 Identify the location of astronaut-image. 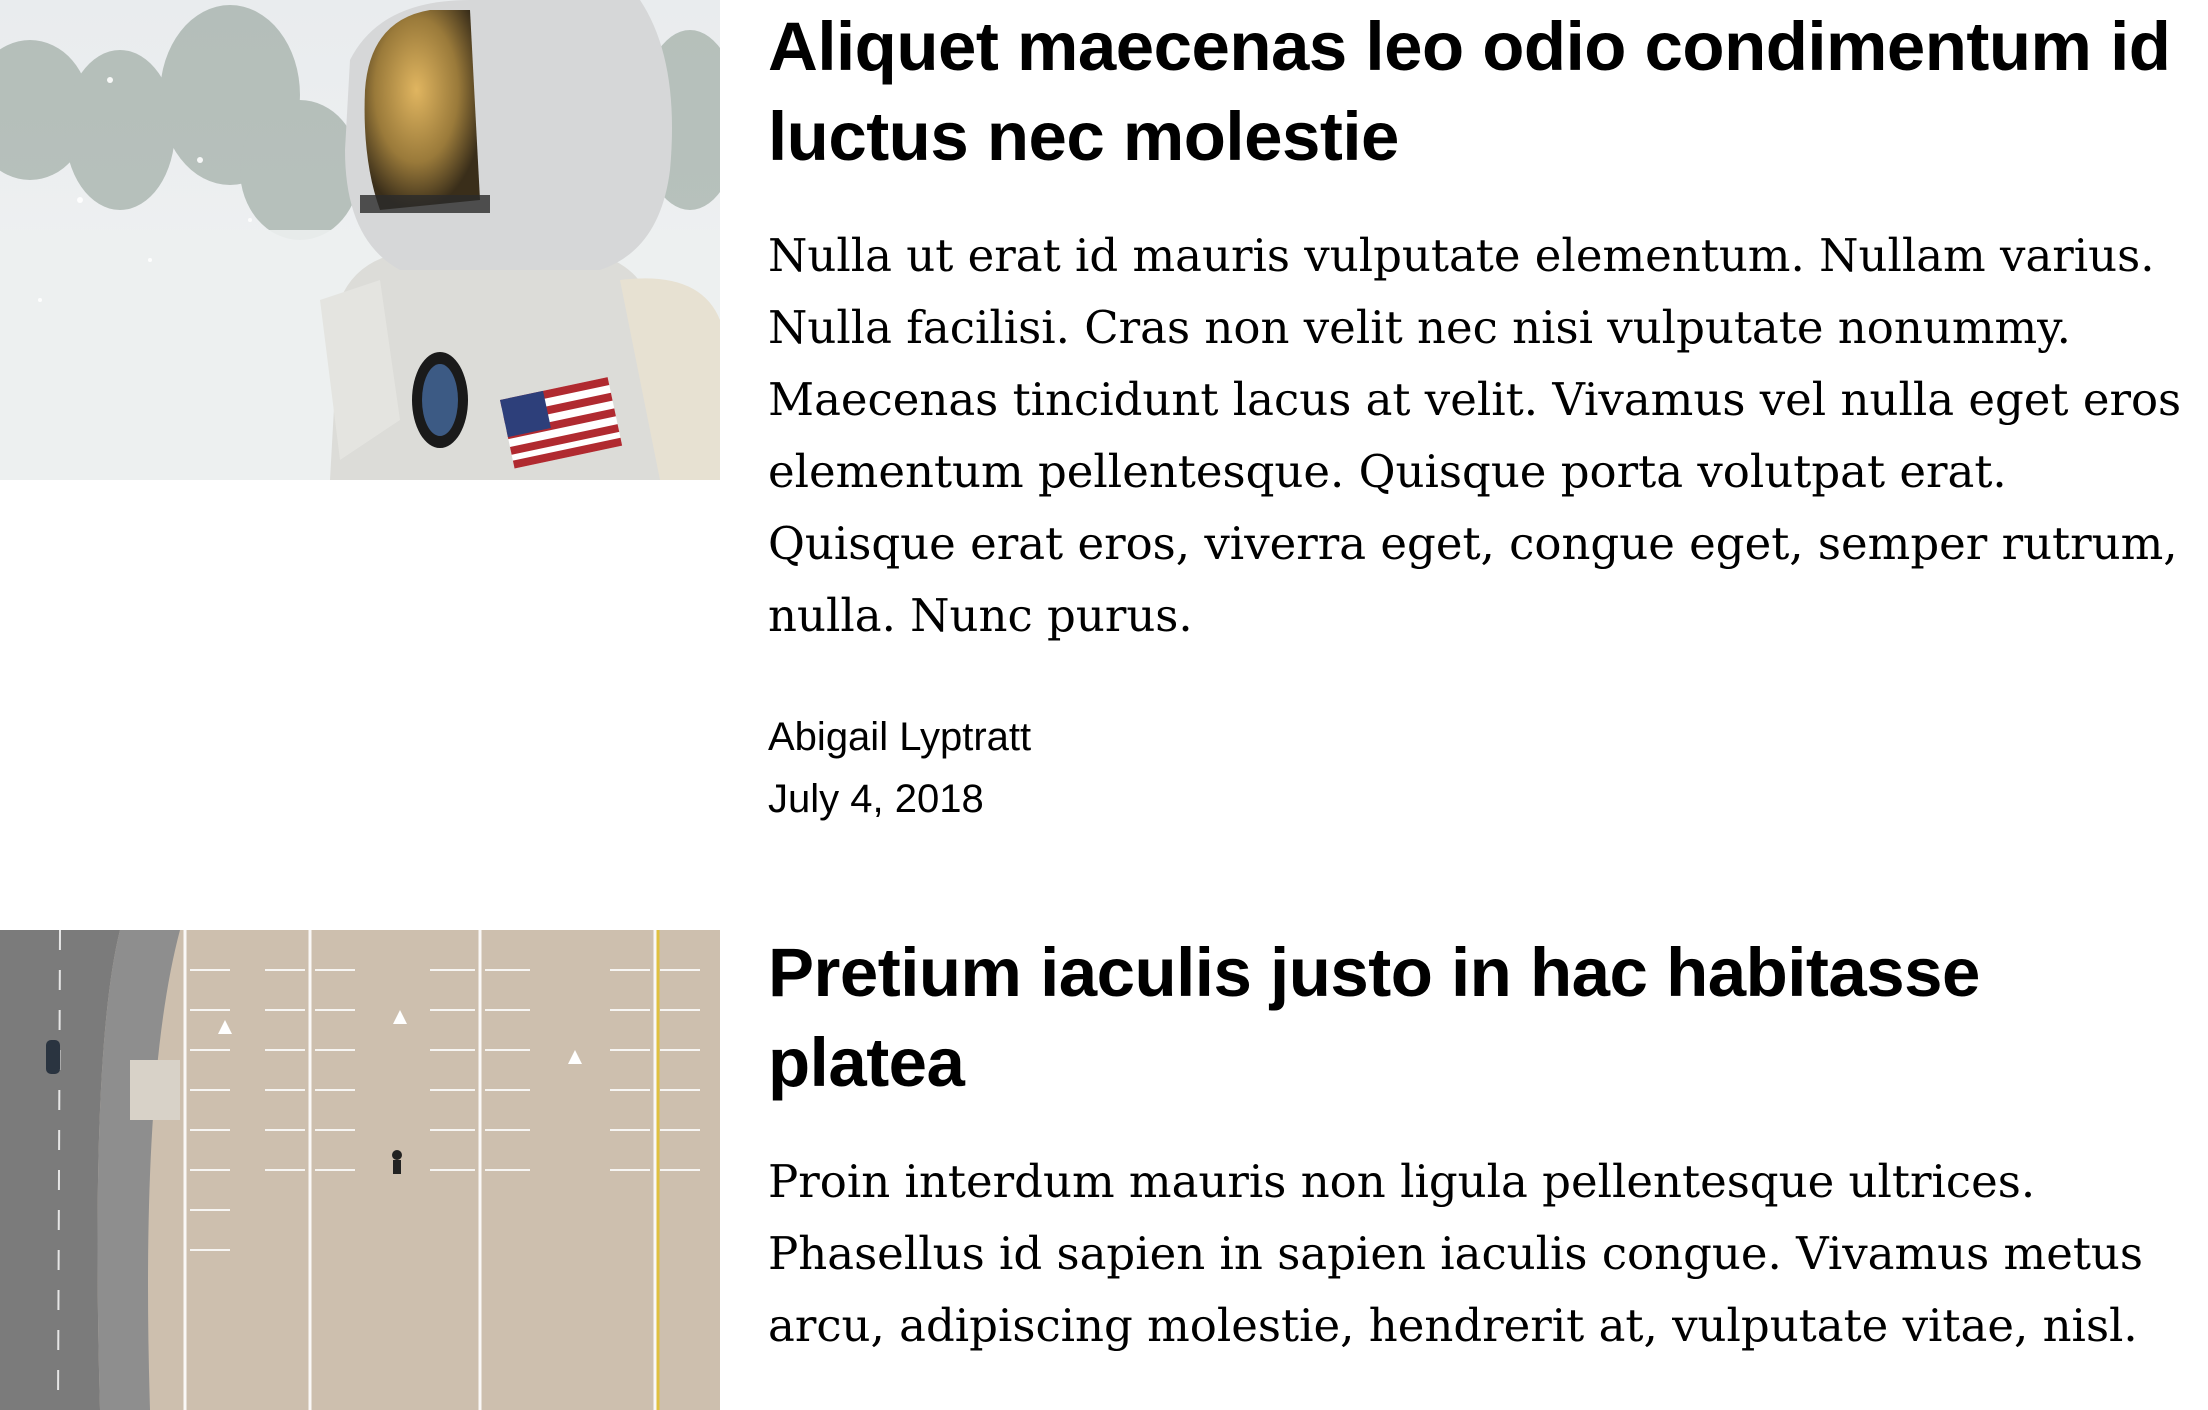
(360, 240).